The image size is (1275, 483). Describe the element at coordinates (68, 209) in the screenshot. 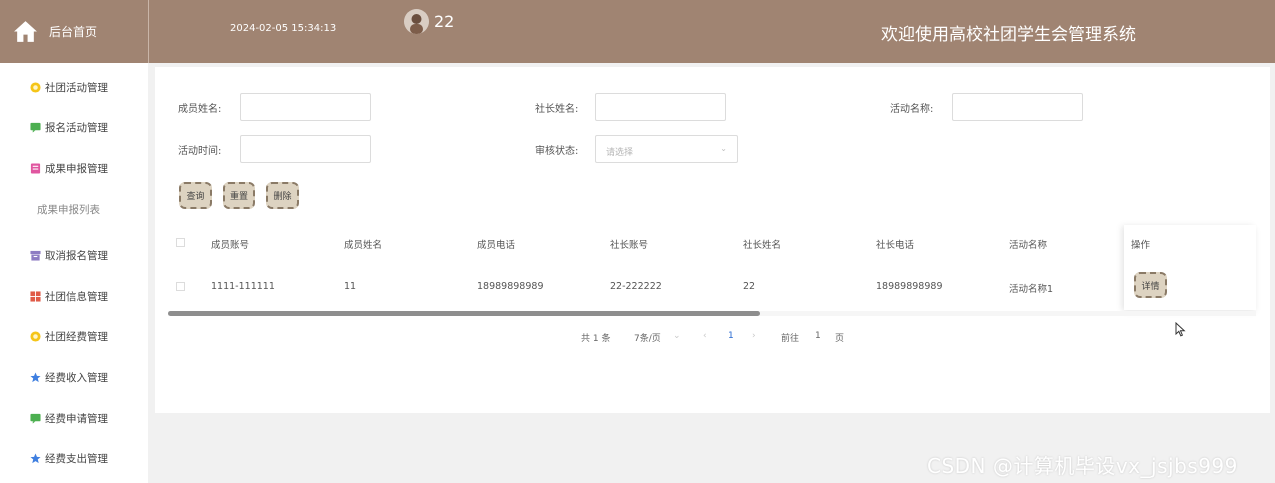

I see `sidebar-subitem-label: 成果申报列表` at that location.